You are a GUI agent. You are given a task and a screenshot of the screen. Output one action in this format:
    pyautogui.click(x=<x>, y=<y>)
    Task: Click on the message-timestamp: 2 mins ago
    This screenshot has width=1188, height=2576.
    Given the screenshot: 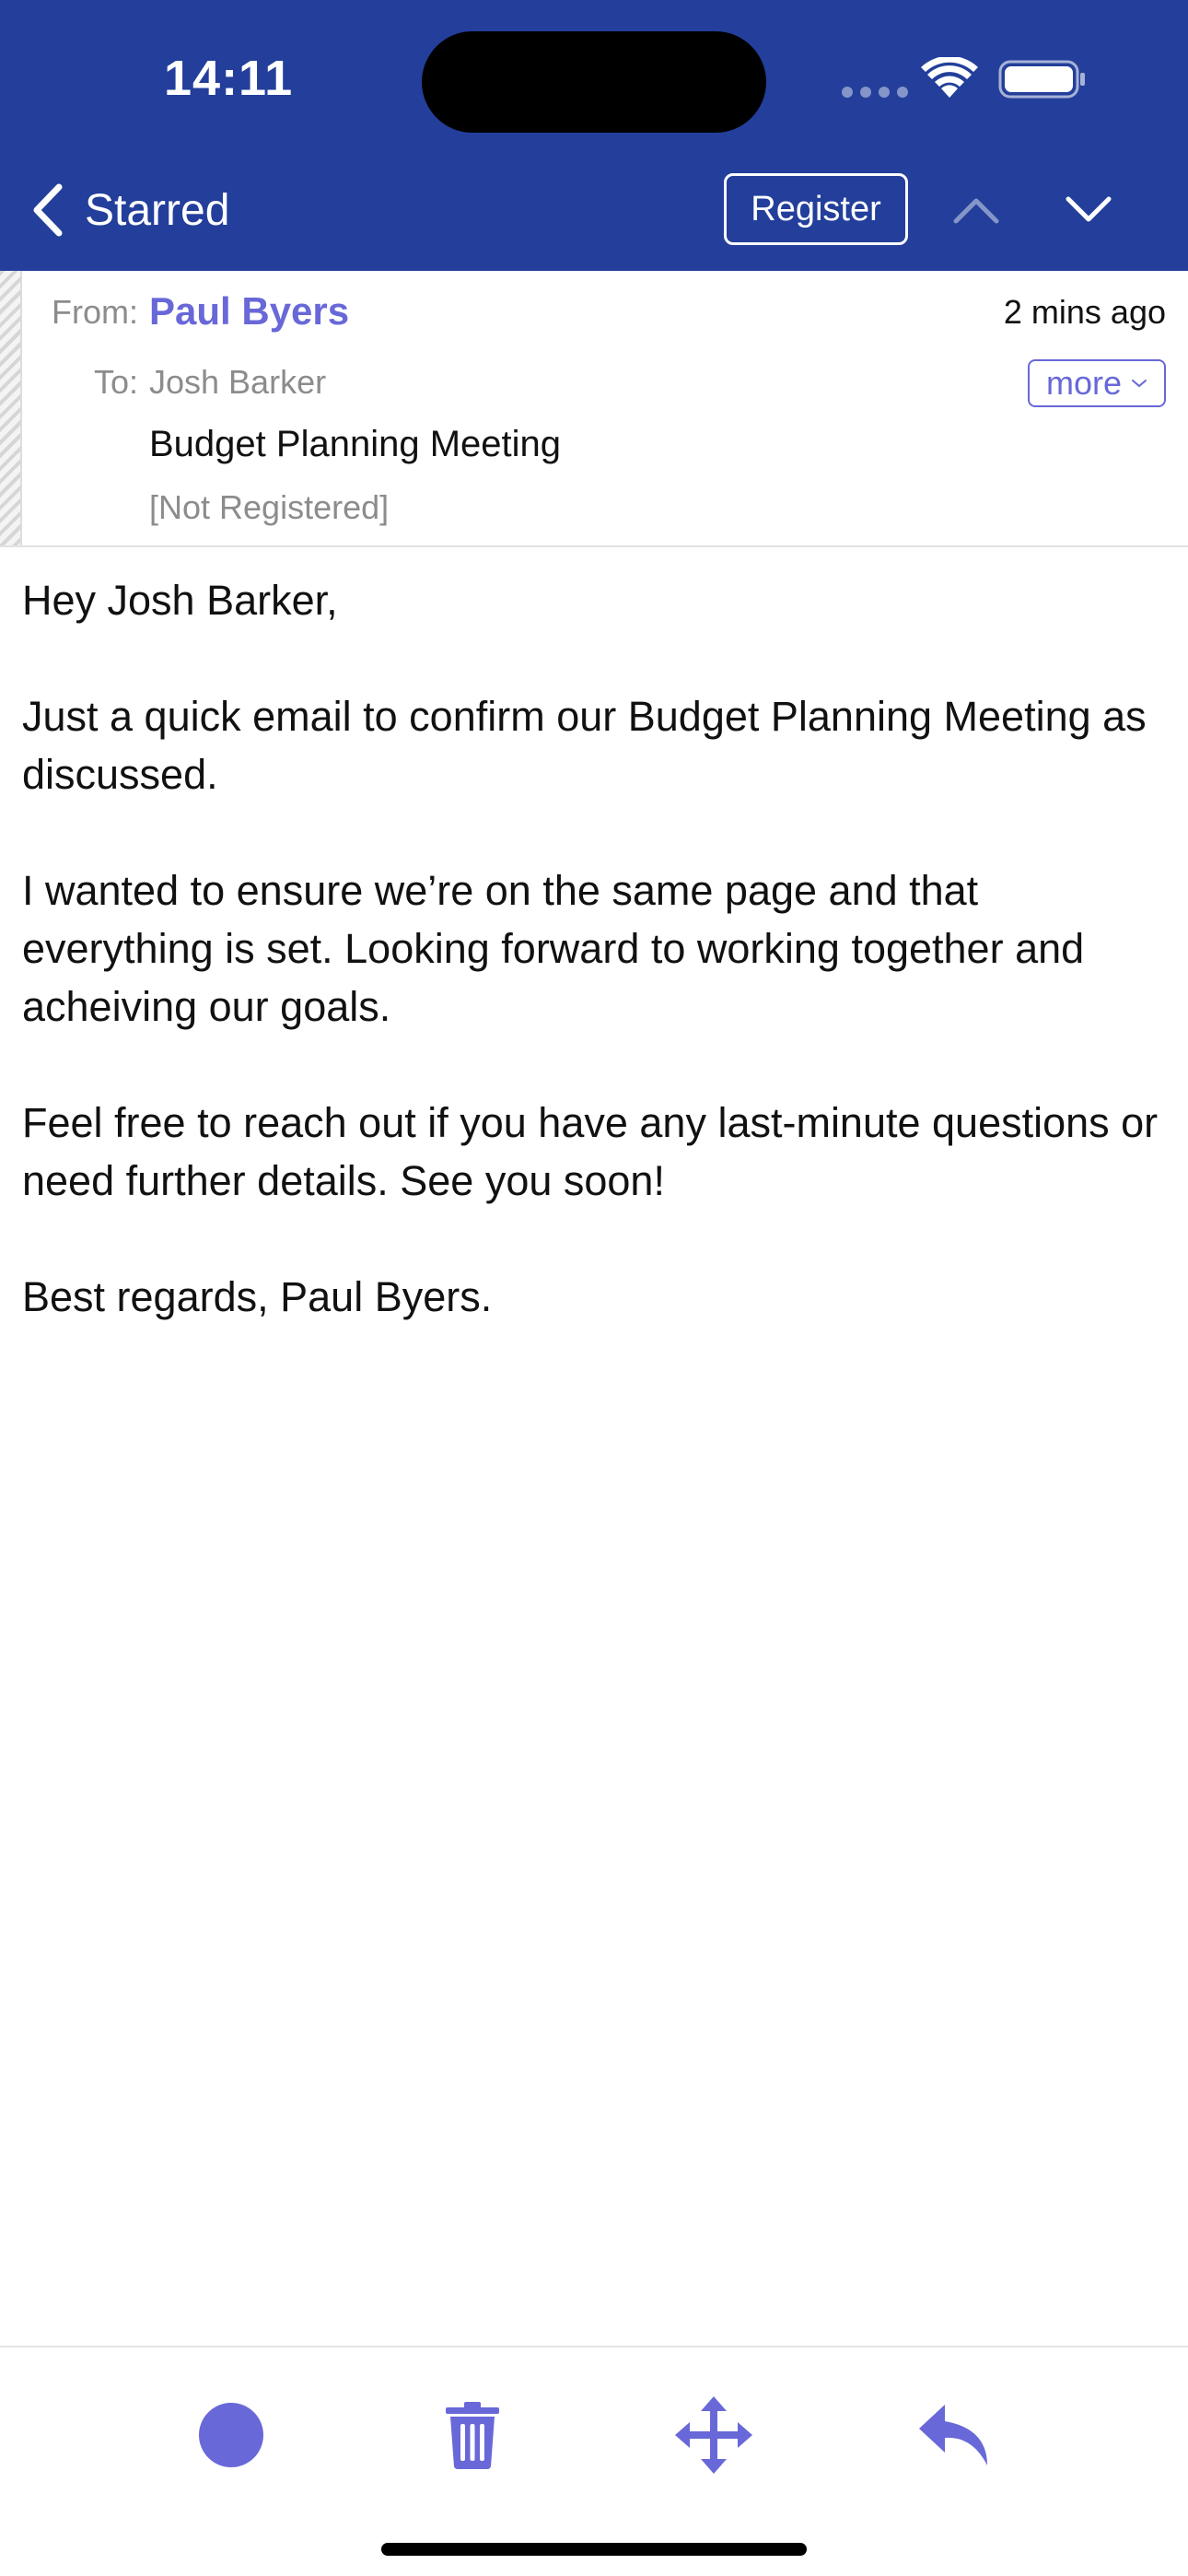 What is the action you would take?
    pyautogui.click(x=1084, y=312)
    